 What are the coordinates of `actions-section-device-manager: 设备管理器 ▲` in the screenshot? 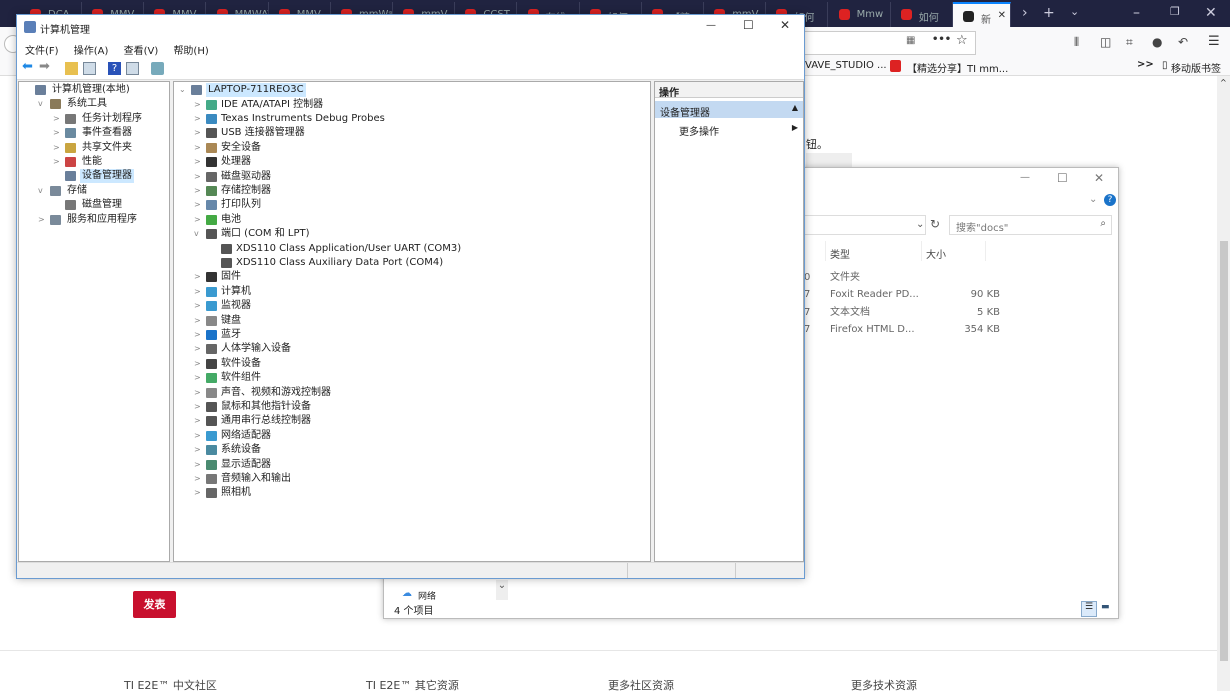 It's located at (729, 110).